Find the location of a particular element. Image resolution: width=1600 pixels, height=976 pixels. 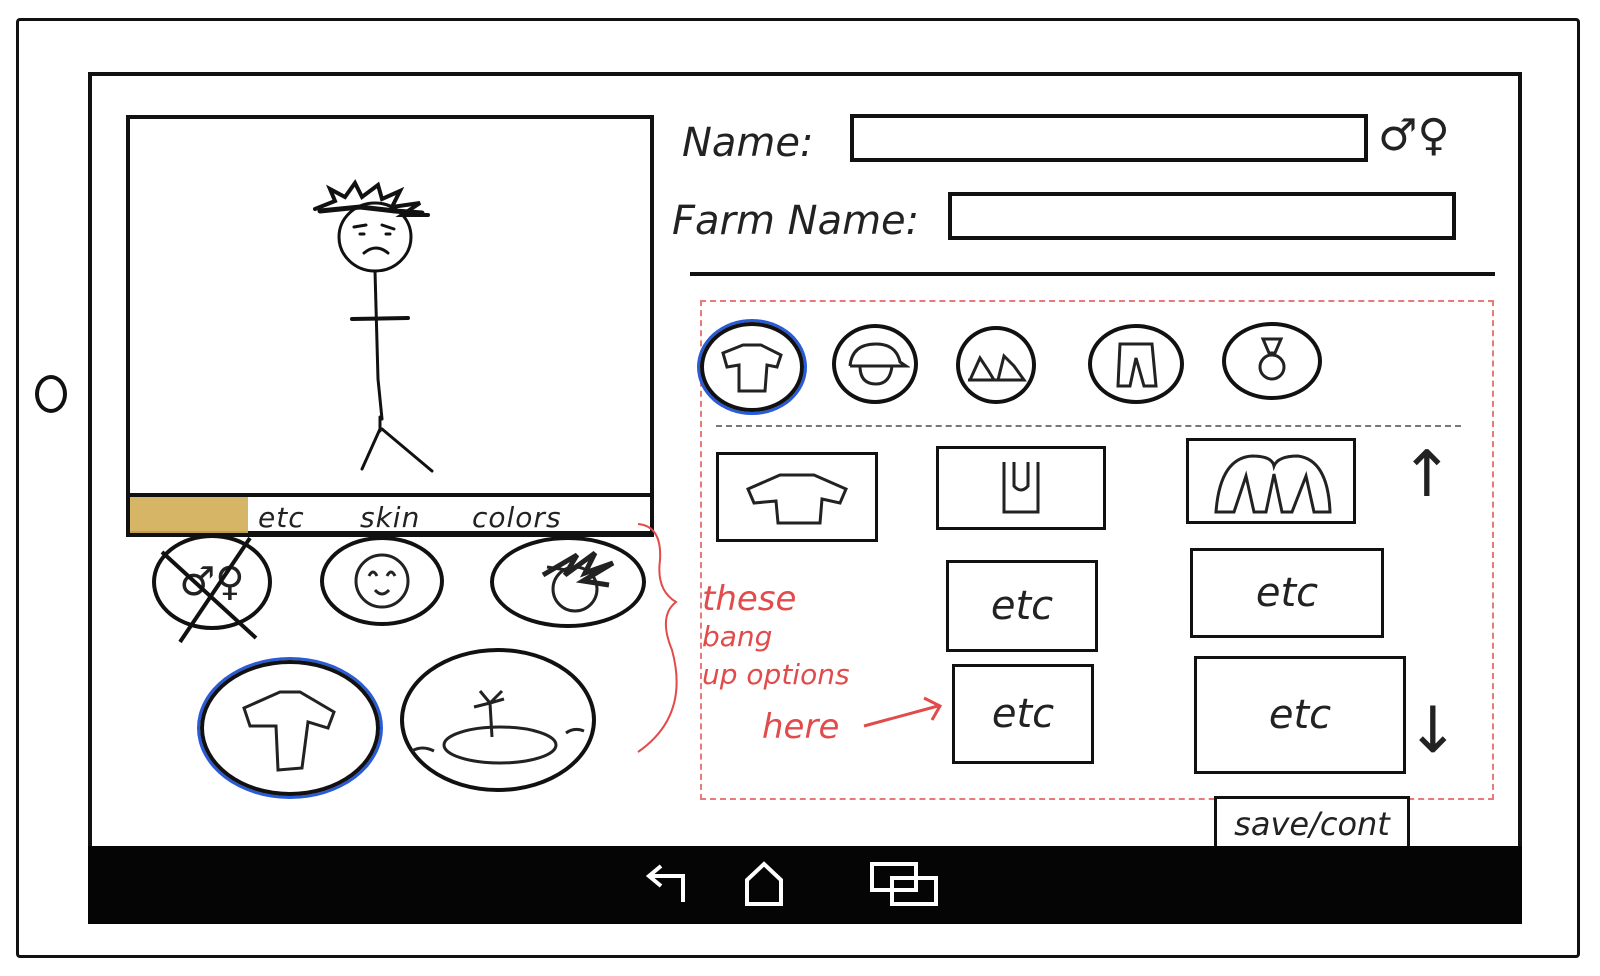

annotation-arrow-icon is located at coordinates (903, 712).